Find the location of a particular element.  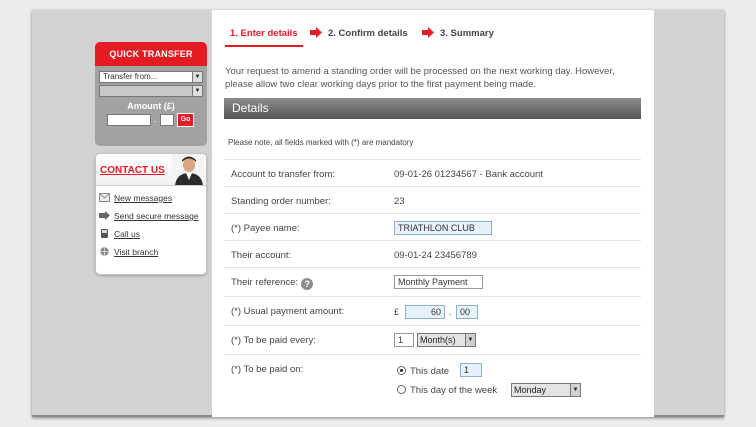

frequency-period-select: Month(s) ▼ is located at coordinates (446, 340).